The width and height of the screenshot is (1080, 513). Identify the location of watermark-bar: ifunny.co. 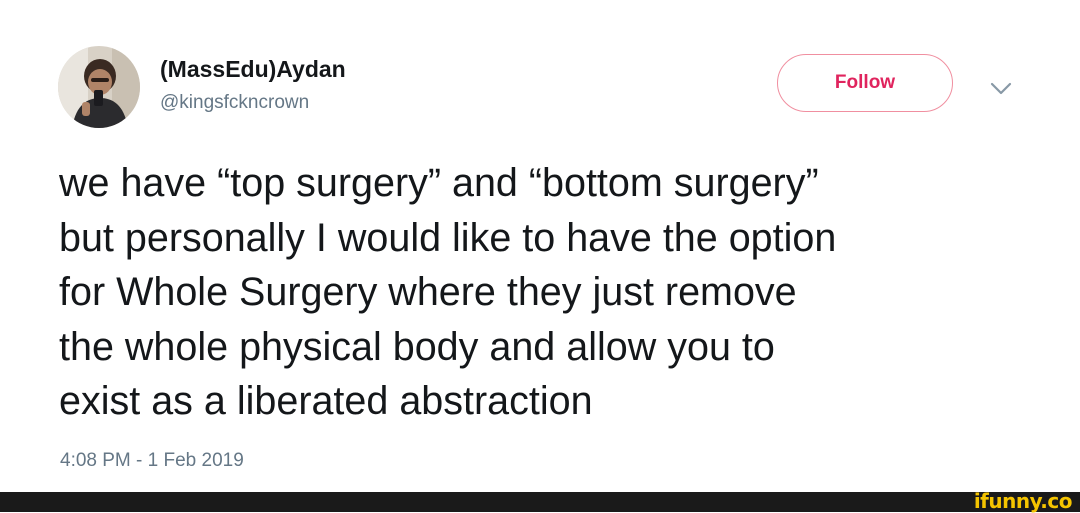
(540, 501).